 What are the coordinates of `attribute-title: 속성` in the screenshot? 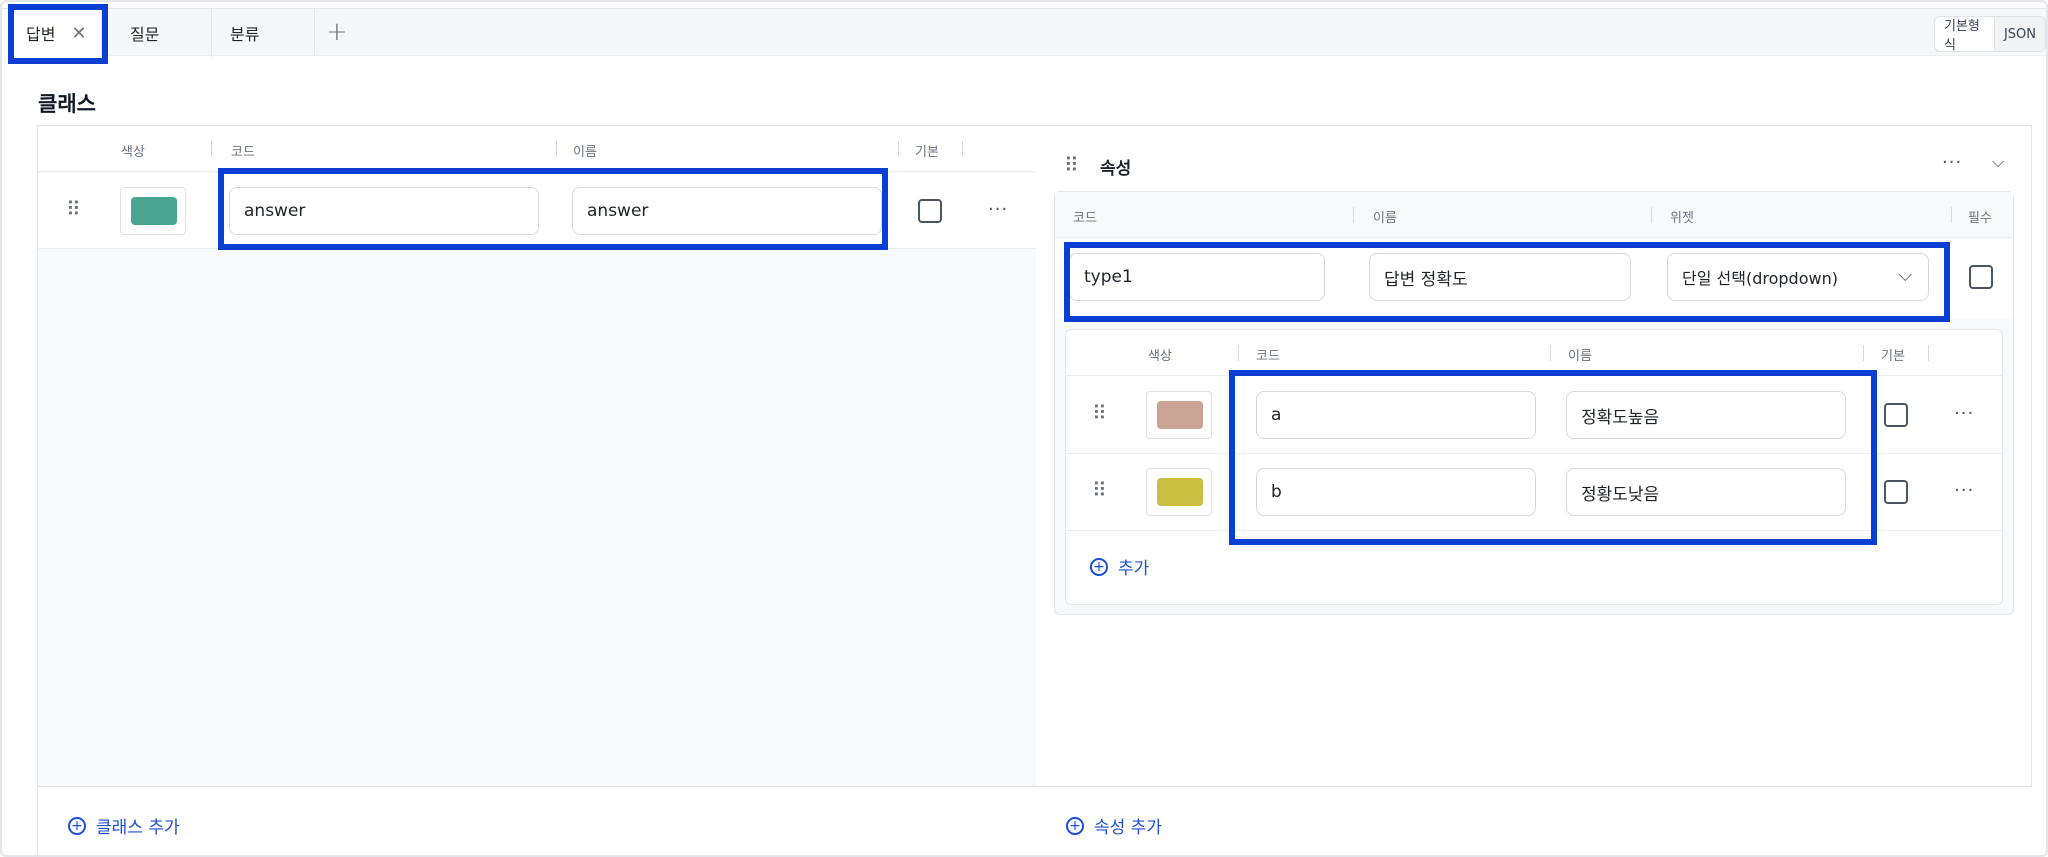 It's located at (1116, 169).